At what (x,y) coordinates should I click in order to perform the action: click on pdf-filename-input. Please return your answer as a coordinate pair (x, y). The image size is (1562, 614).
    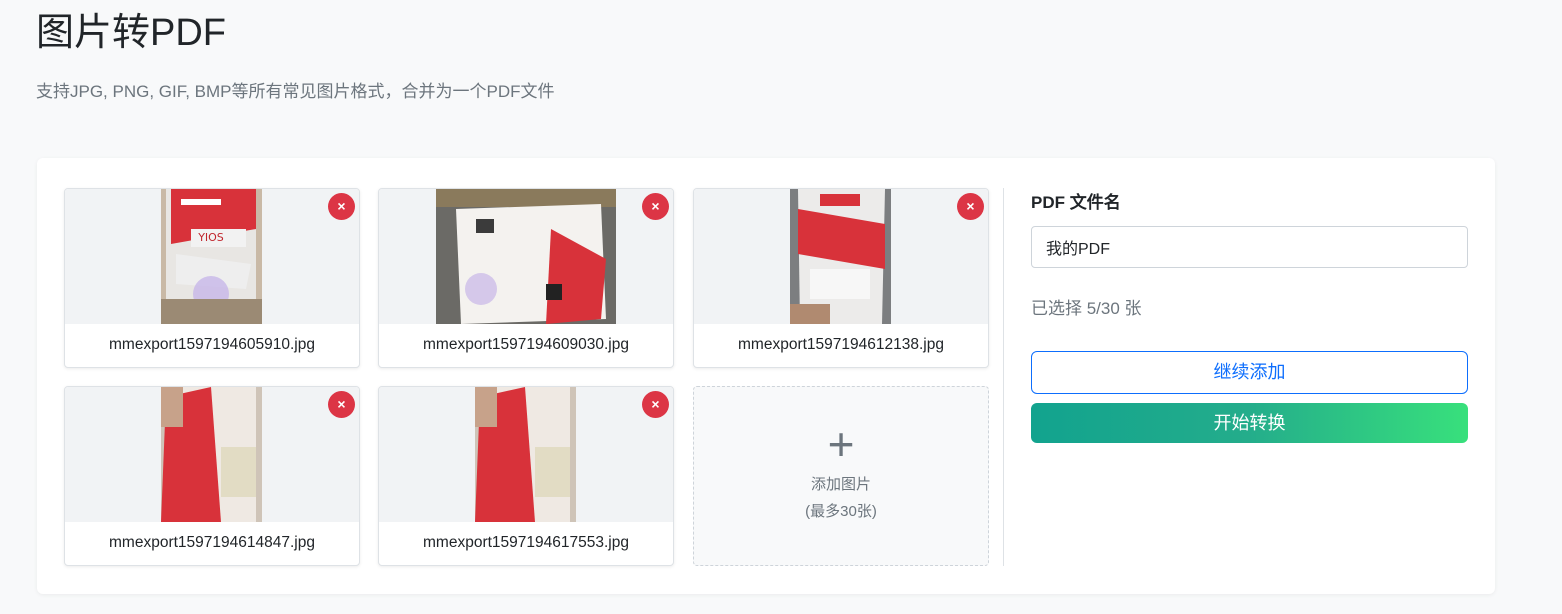
    Looking at the image, I should click on (1249, 247).